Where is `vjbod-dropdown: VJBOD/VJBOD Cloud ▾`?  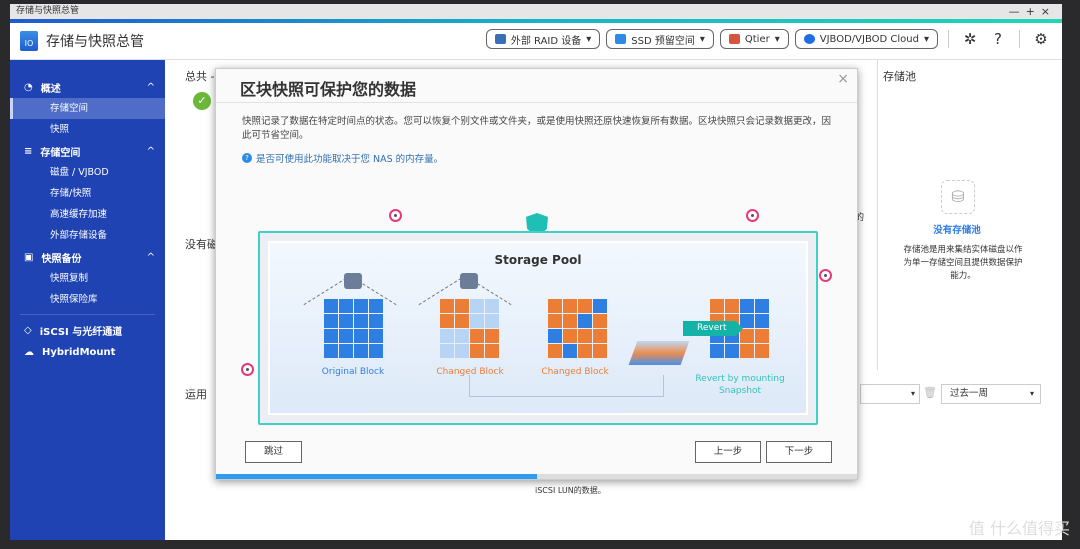
vjbod-dropdown: VJBOD/VJBOD Cloud ▾ is located at coordinates (866, 39).